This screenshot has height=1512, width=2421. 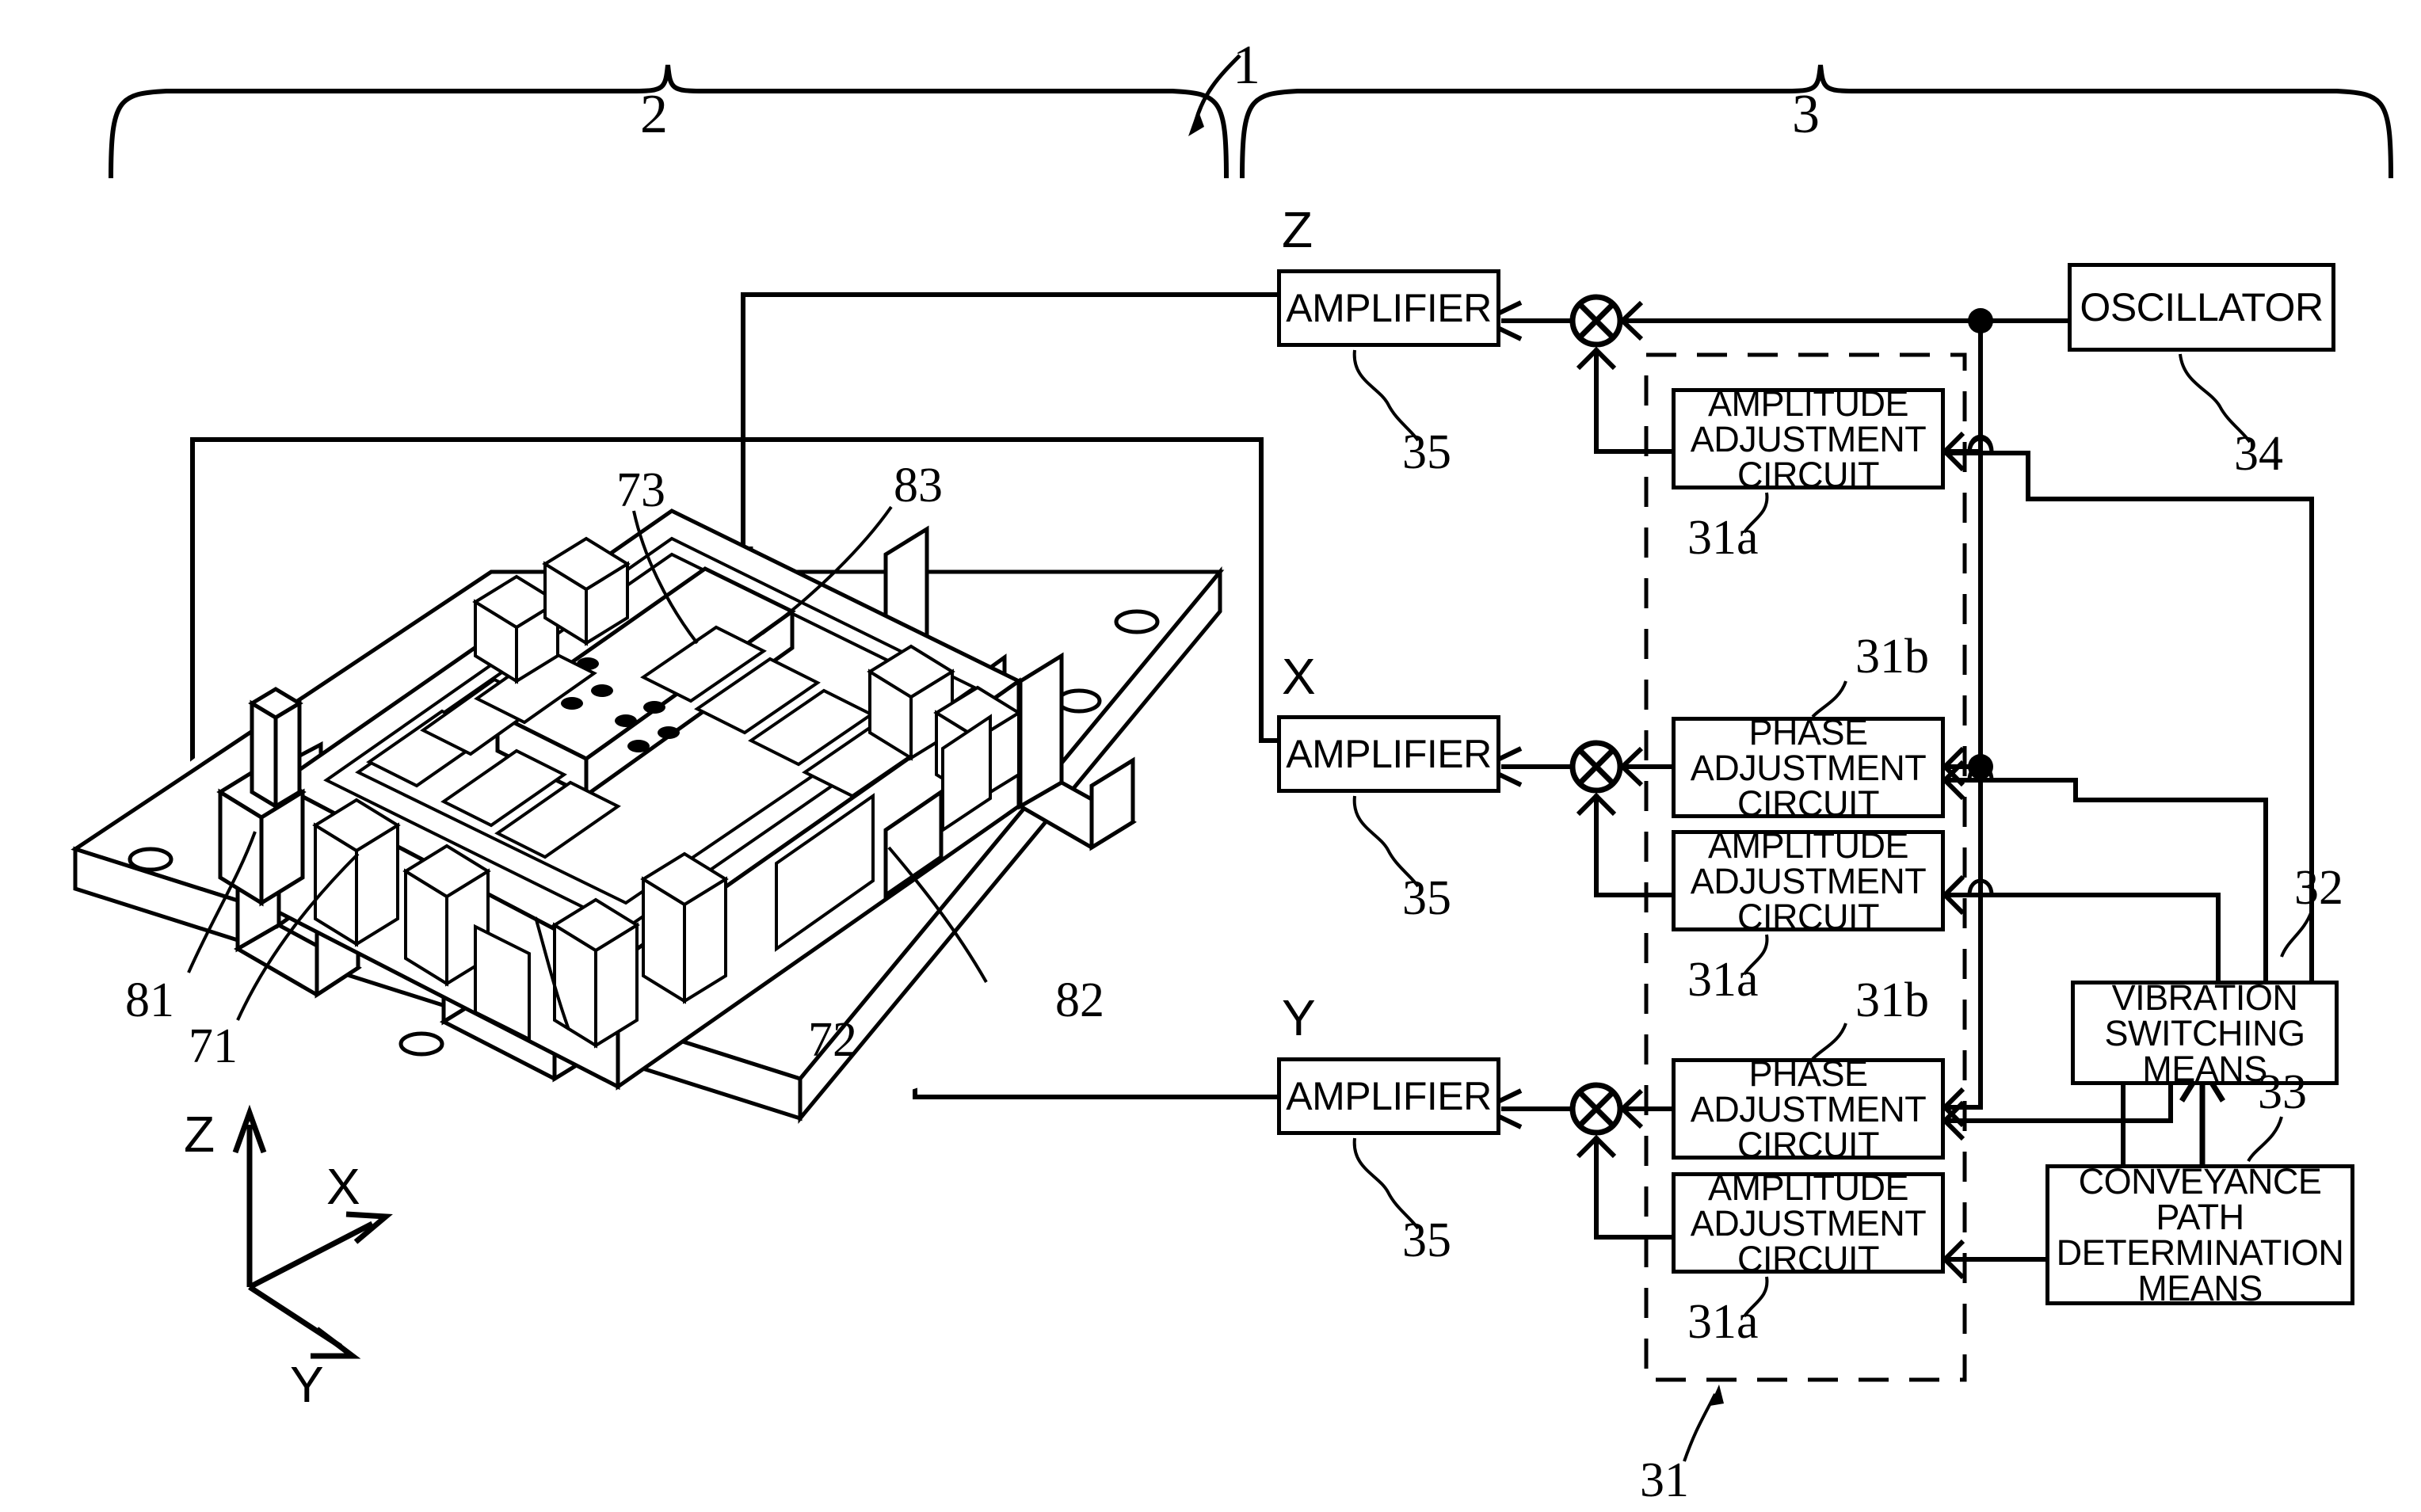 I want to click on amplitude-adjustment-z-block: AMPLITUDE ADJUSTMENT CIRCUIT, so click(x=1808, y=438).